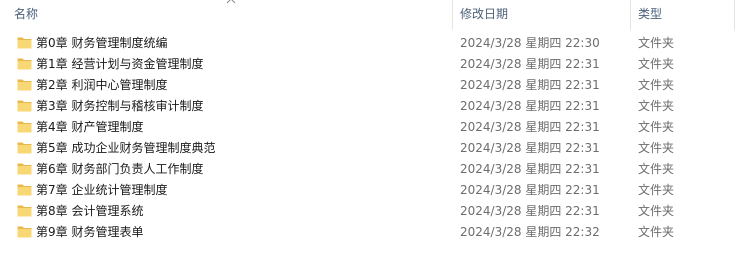 This screenshot has width=748, height=255. Describe the element at coordinates (374, 190) in the screenshot. I see `file-row: 第7章 企业统计管理制度 2024/3/28 星期四 22:31 文件夹` at that location.